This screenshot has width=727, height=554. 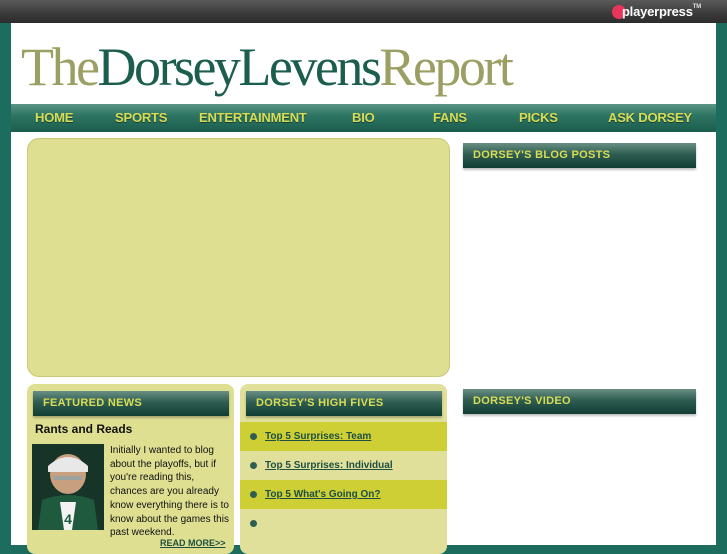 I want to click on video-heading: DORSEY'S VIDEO, so click(x=579, y=401).